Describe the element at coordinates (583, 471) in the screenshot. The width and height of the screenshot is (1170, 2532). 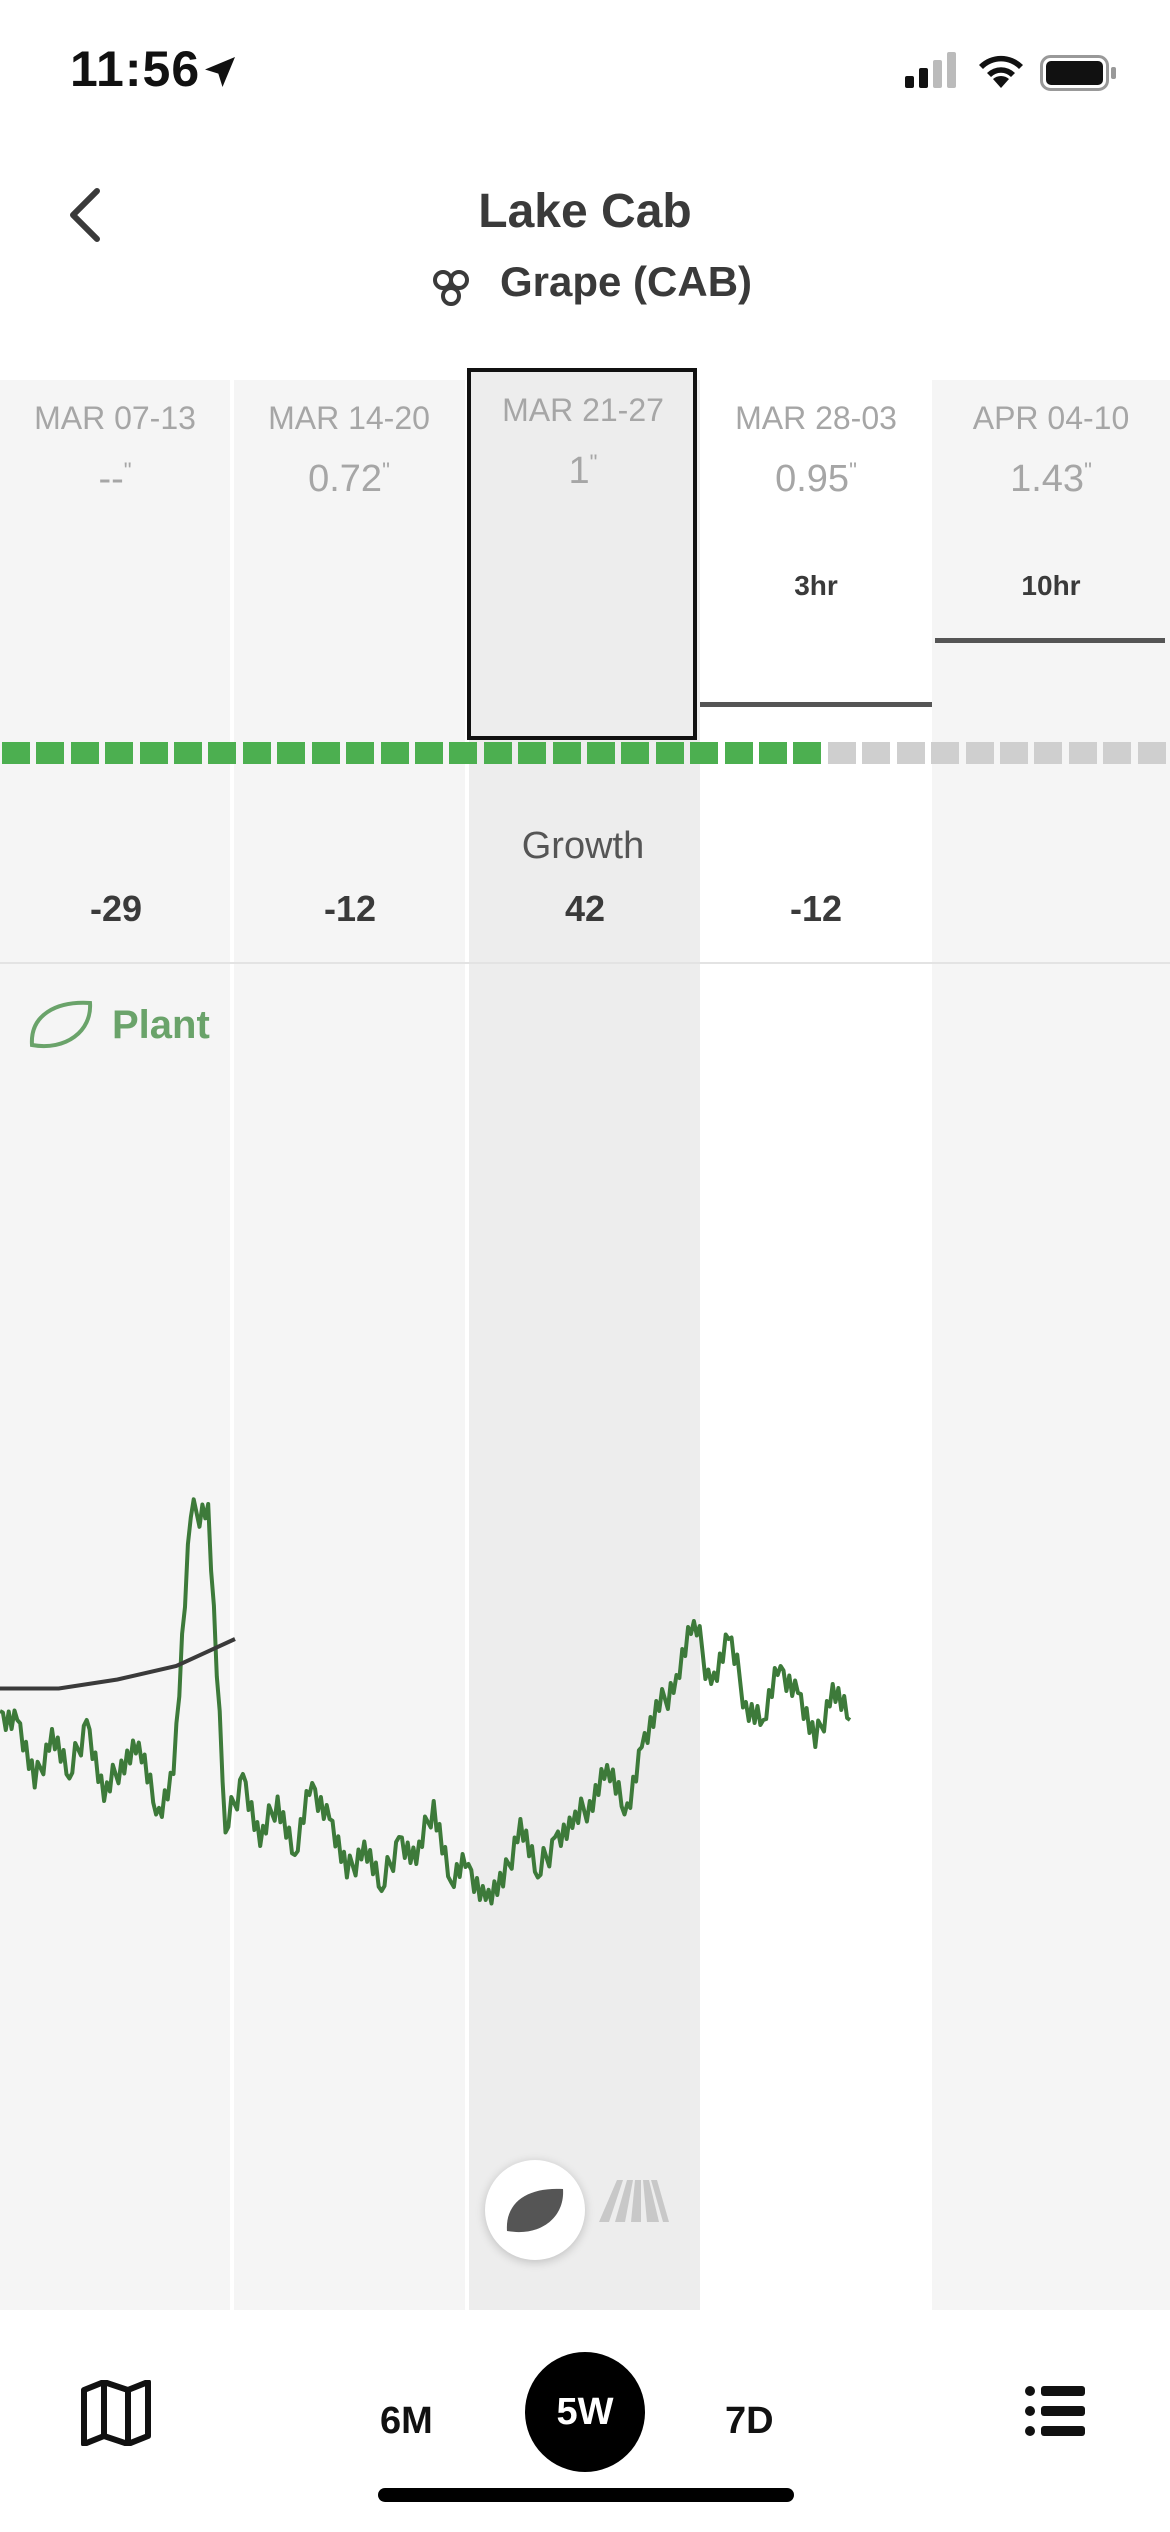
I see `week-rain: 1"` at that location.